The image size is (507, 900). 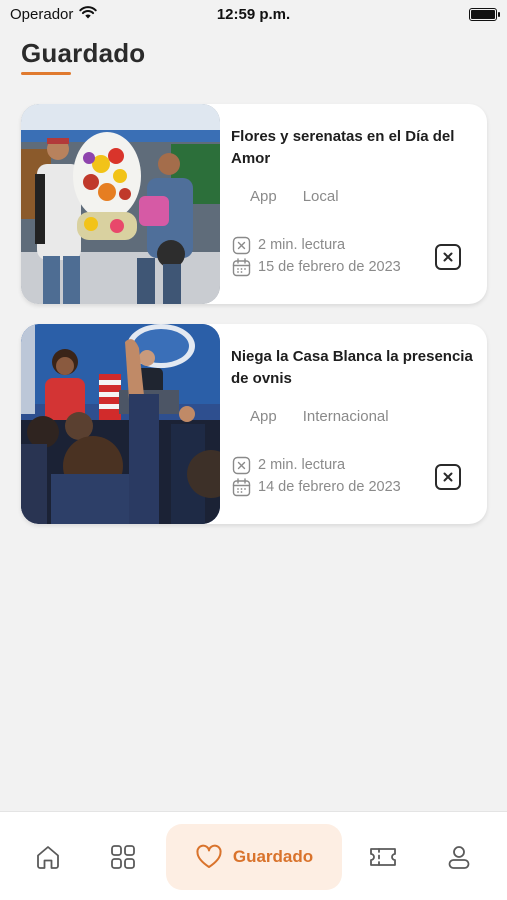 I want to click on tab-saved-label: Guardado, so click(x=273, y=856).